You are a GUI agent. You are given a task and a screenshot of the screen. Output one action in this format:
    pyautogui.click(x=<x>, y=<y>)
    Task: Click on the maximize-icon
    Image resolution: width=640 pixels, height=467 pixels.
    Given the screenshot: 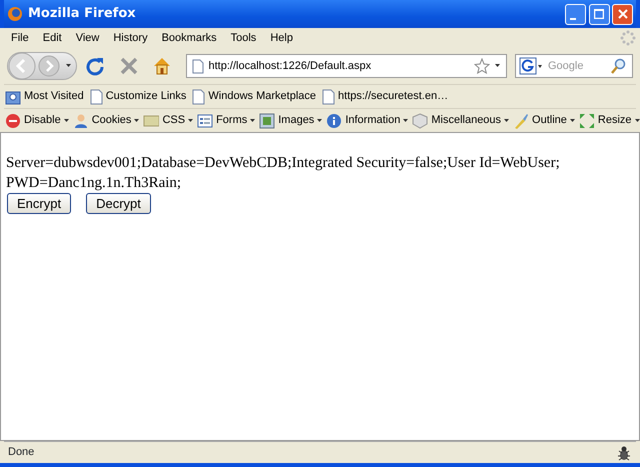 What is the action you would take?
    pyautogui.click(x=599, y=14)
    